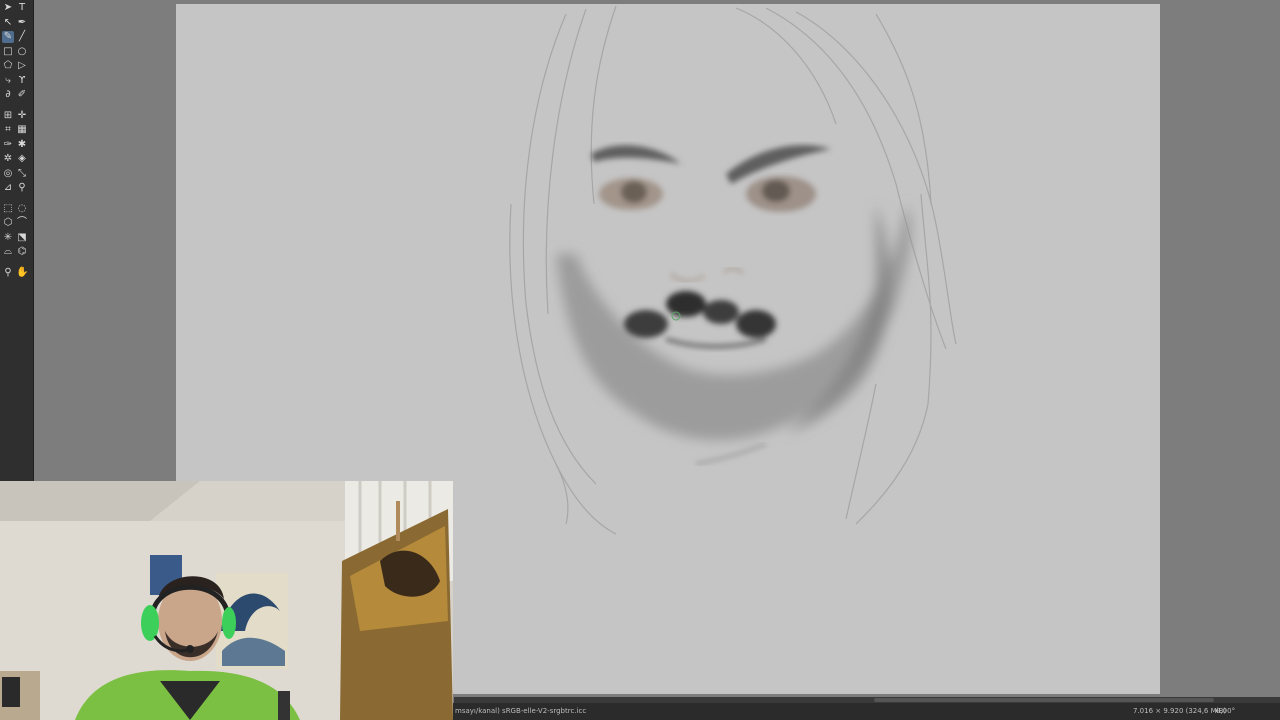 The height and width of the screenshot is (720, 1280). Describe the element at coordinates (8, 52) in the screenshot. I see `rectangle-tool: □` at that location.